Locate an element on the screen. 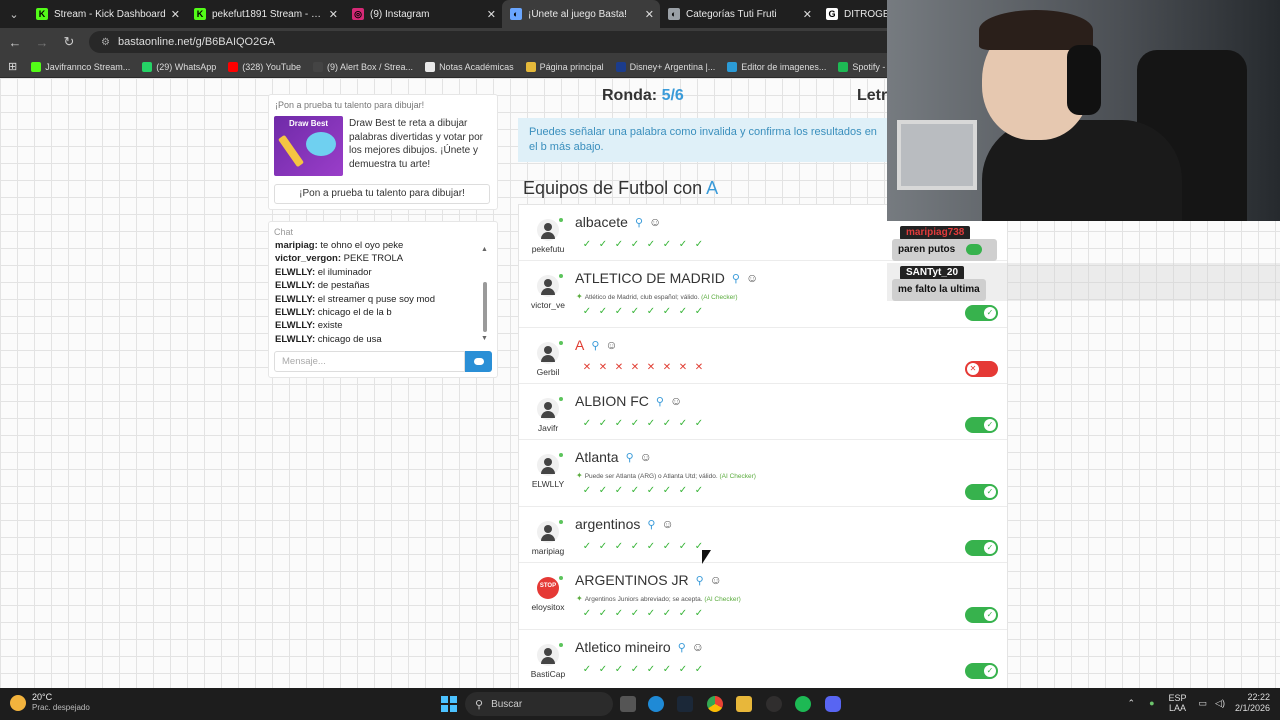  scroll-down-icon: ▼ is located at coordinates (484, 338).